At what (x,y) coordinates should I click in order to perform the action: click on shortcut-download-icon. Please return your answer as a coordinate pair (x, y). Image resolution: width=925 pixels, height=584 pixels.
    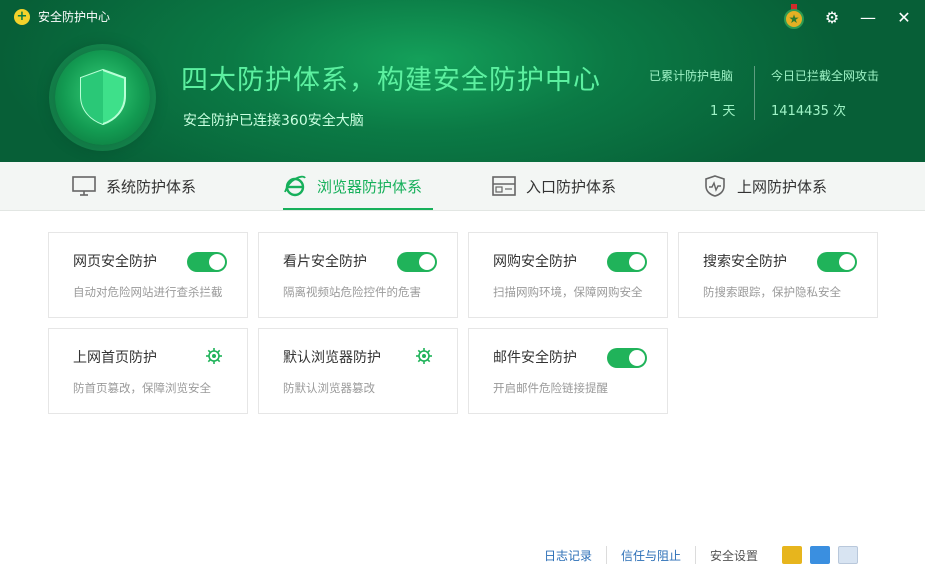
    Looking at the image, I should click on (820, 555).